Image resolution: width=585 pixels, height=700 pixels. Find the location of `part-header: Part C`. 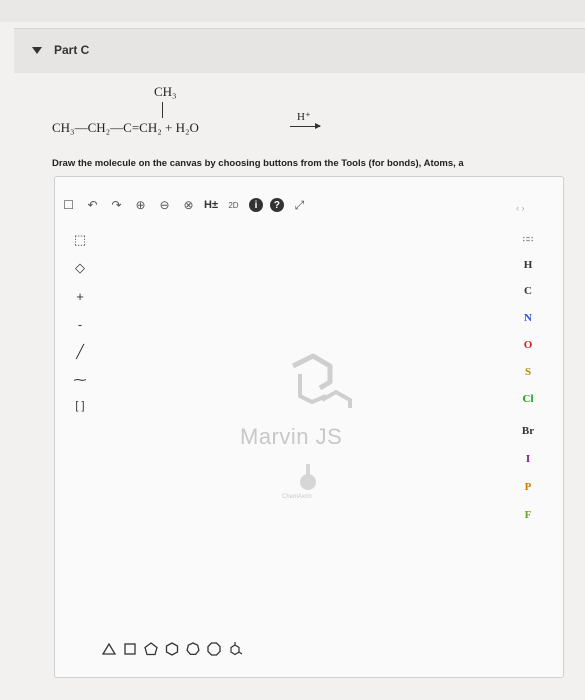

part-header: Part C is located at coordinates (299, 50).